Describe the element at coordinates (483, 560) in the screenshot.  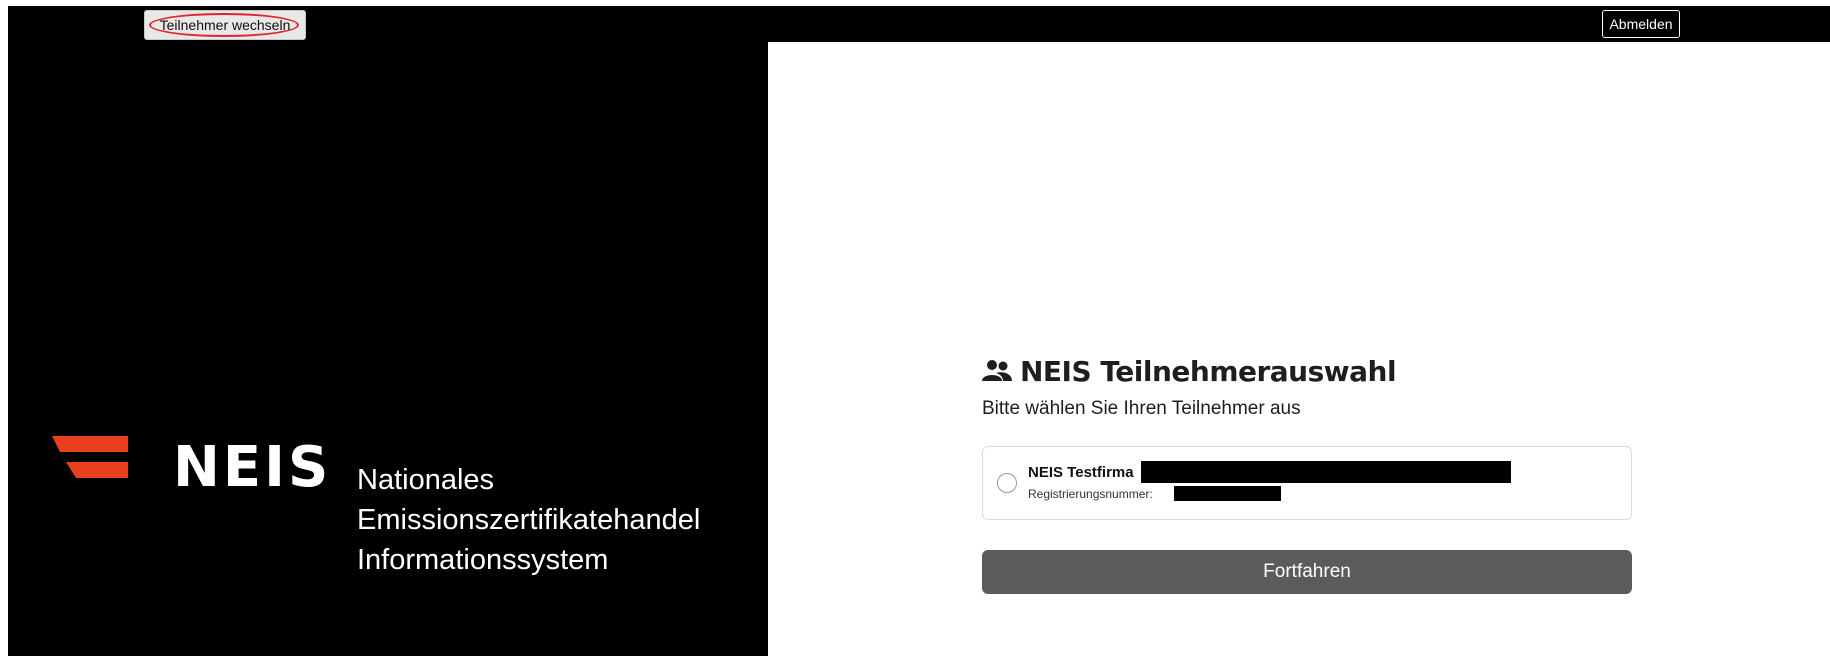
I see `brand-subtitle-line-3: Informationssystem` at that location.